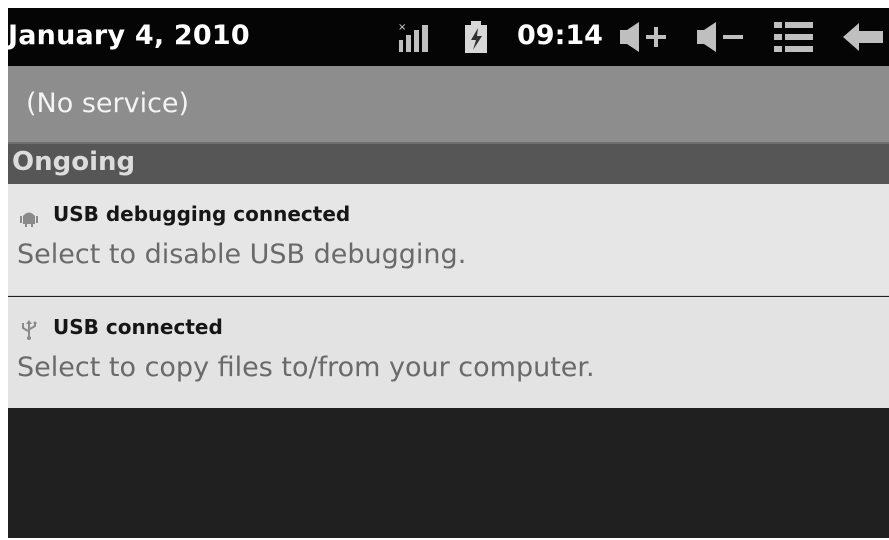 The width and height of the screenshot is (889, 540). Describe the element at coordinates (29, 330) in the screenshot. I see `usb-icon` at that location.